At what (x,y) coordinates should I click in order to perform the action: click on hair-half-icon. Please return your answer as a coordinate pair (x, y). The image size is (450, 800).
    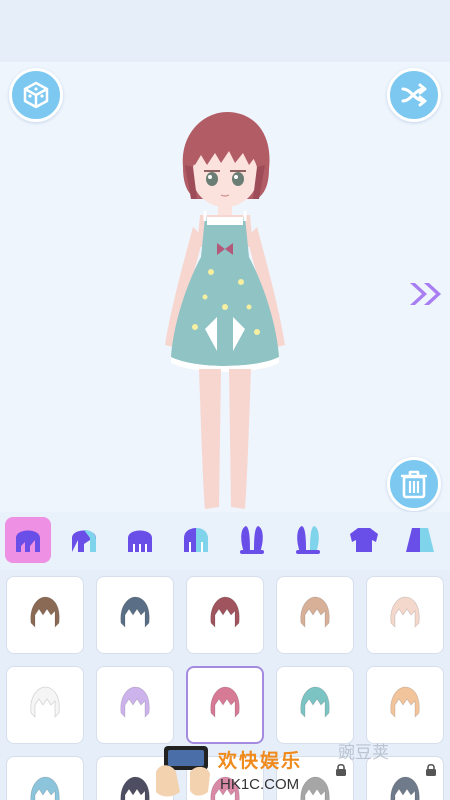
    Looking at the image, I should click on (196, 540).